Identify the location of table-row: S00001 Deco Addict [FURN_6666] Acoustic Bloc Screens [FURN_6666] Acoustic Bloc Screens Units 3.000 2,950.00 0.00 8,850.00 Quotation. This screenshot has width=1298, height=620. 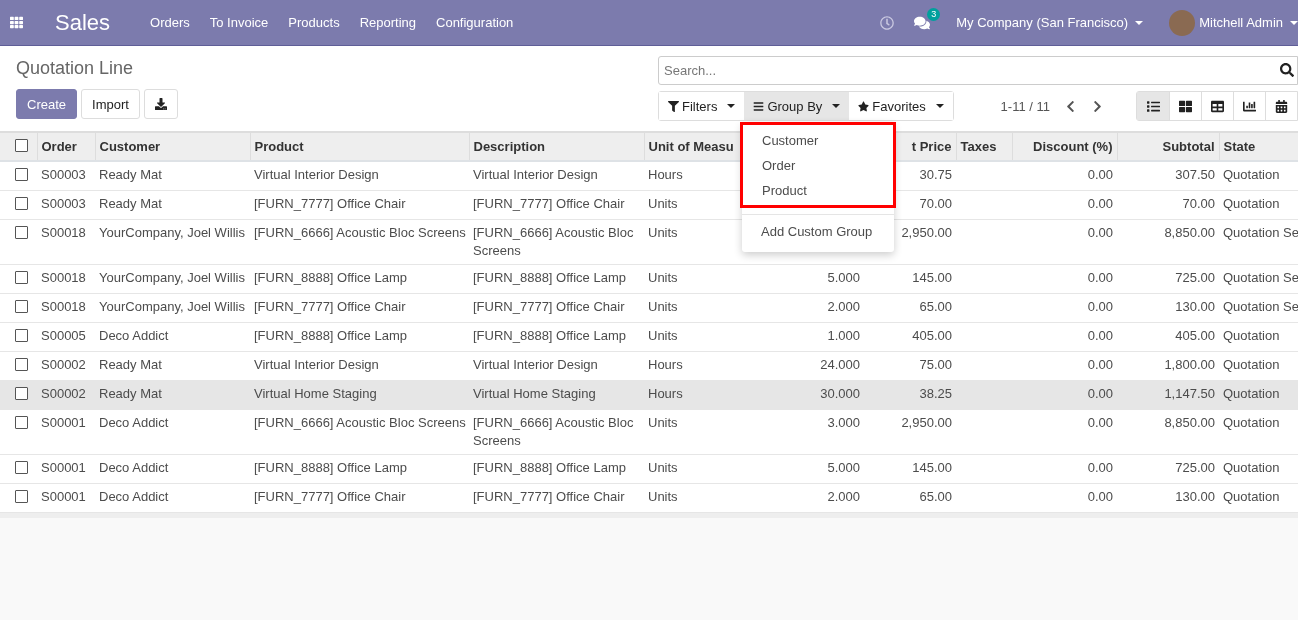
(649, 431).